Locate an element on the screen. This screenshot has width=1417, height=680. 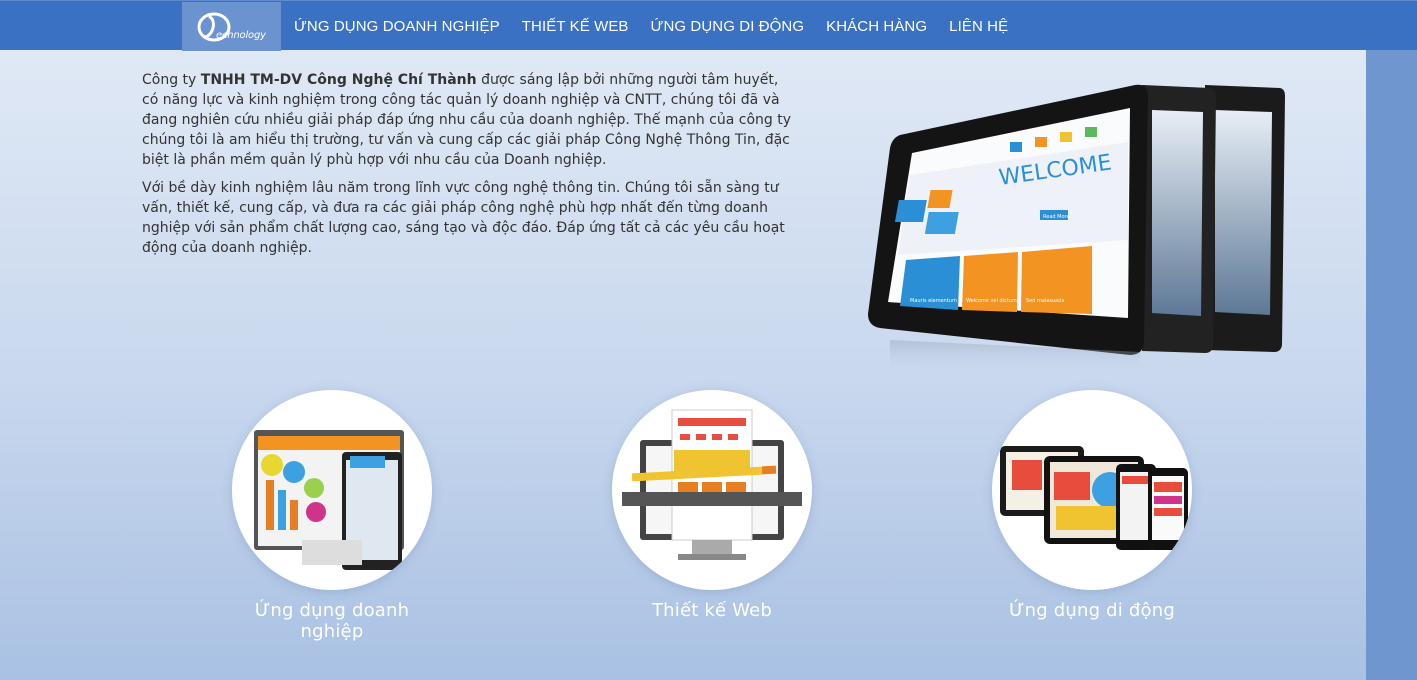
nav-ung-dung-di-dong: ỨNG DỤNG DI ĐỘNG is located at coordinates (728, 26).